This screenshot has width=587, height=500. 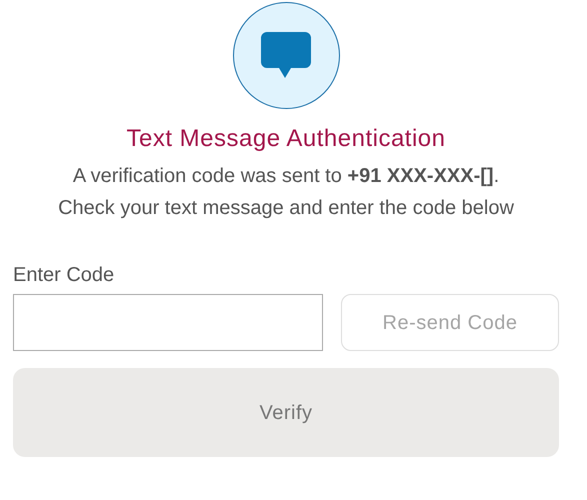 What do you see at coordinates (286, 56) in the screenshot?
I see `chat-bubble-icon` at bounding box center [286, 56].